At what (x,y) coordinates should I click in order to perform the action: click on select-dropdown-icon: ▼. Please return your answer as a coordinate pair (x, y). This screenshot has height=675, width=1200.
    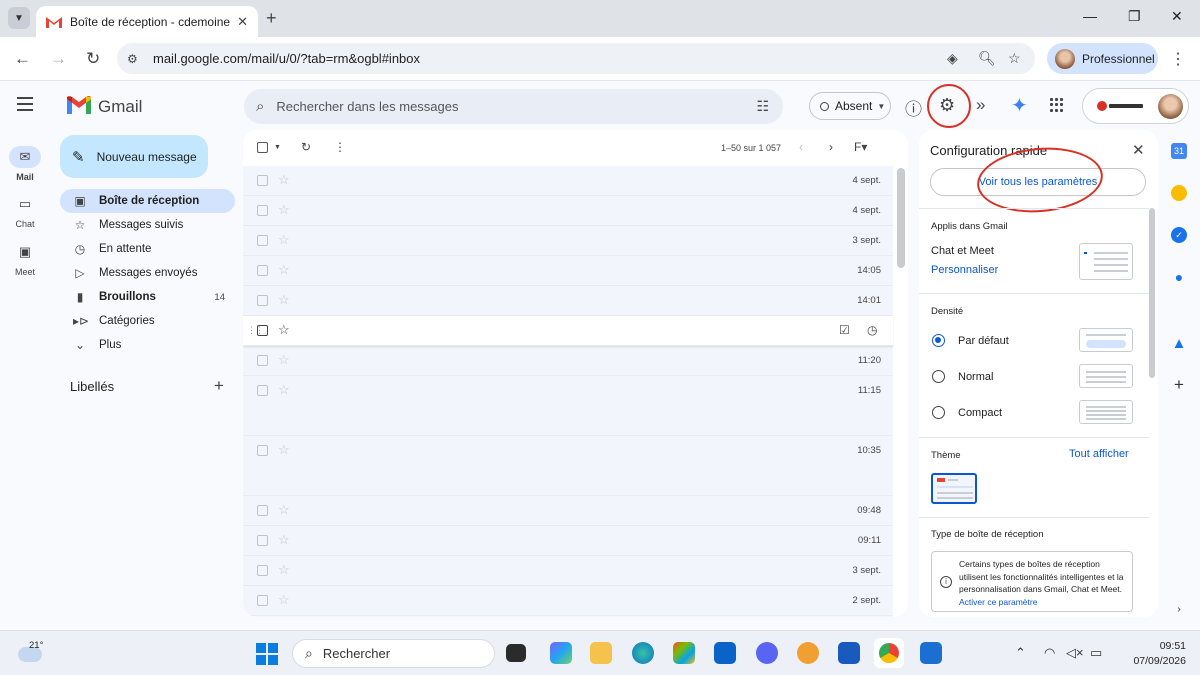
    Looking at the image, I should click on (277, 147).